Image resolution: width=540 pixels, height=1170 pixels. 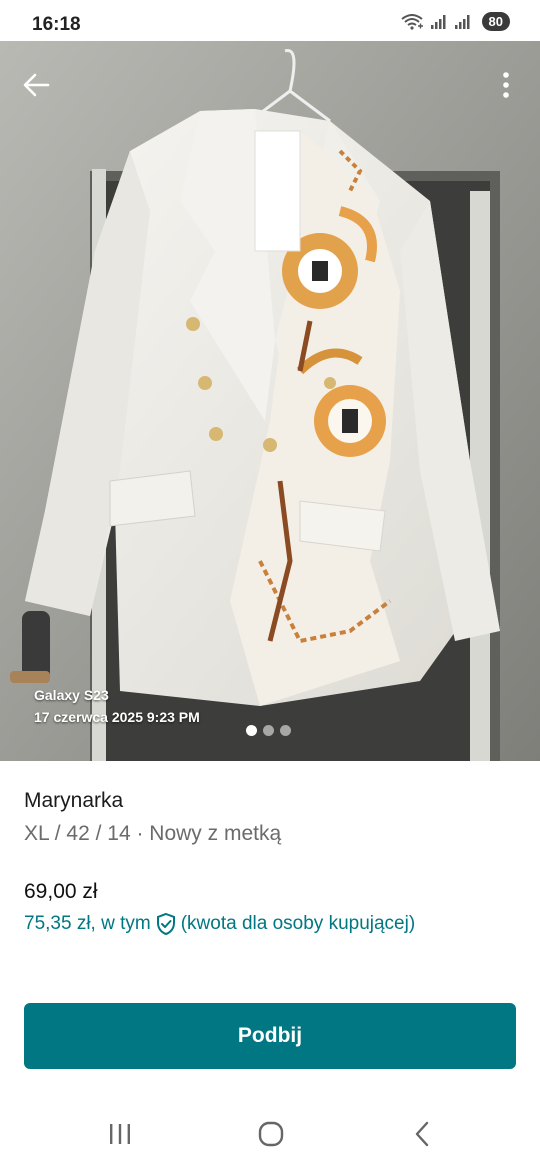 I want to click on back-arrow-icon, so click(x=36, y=85).